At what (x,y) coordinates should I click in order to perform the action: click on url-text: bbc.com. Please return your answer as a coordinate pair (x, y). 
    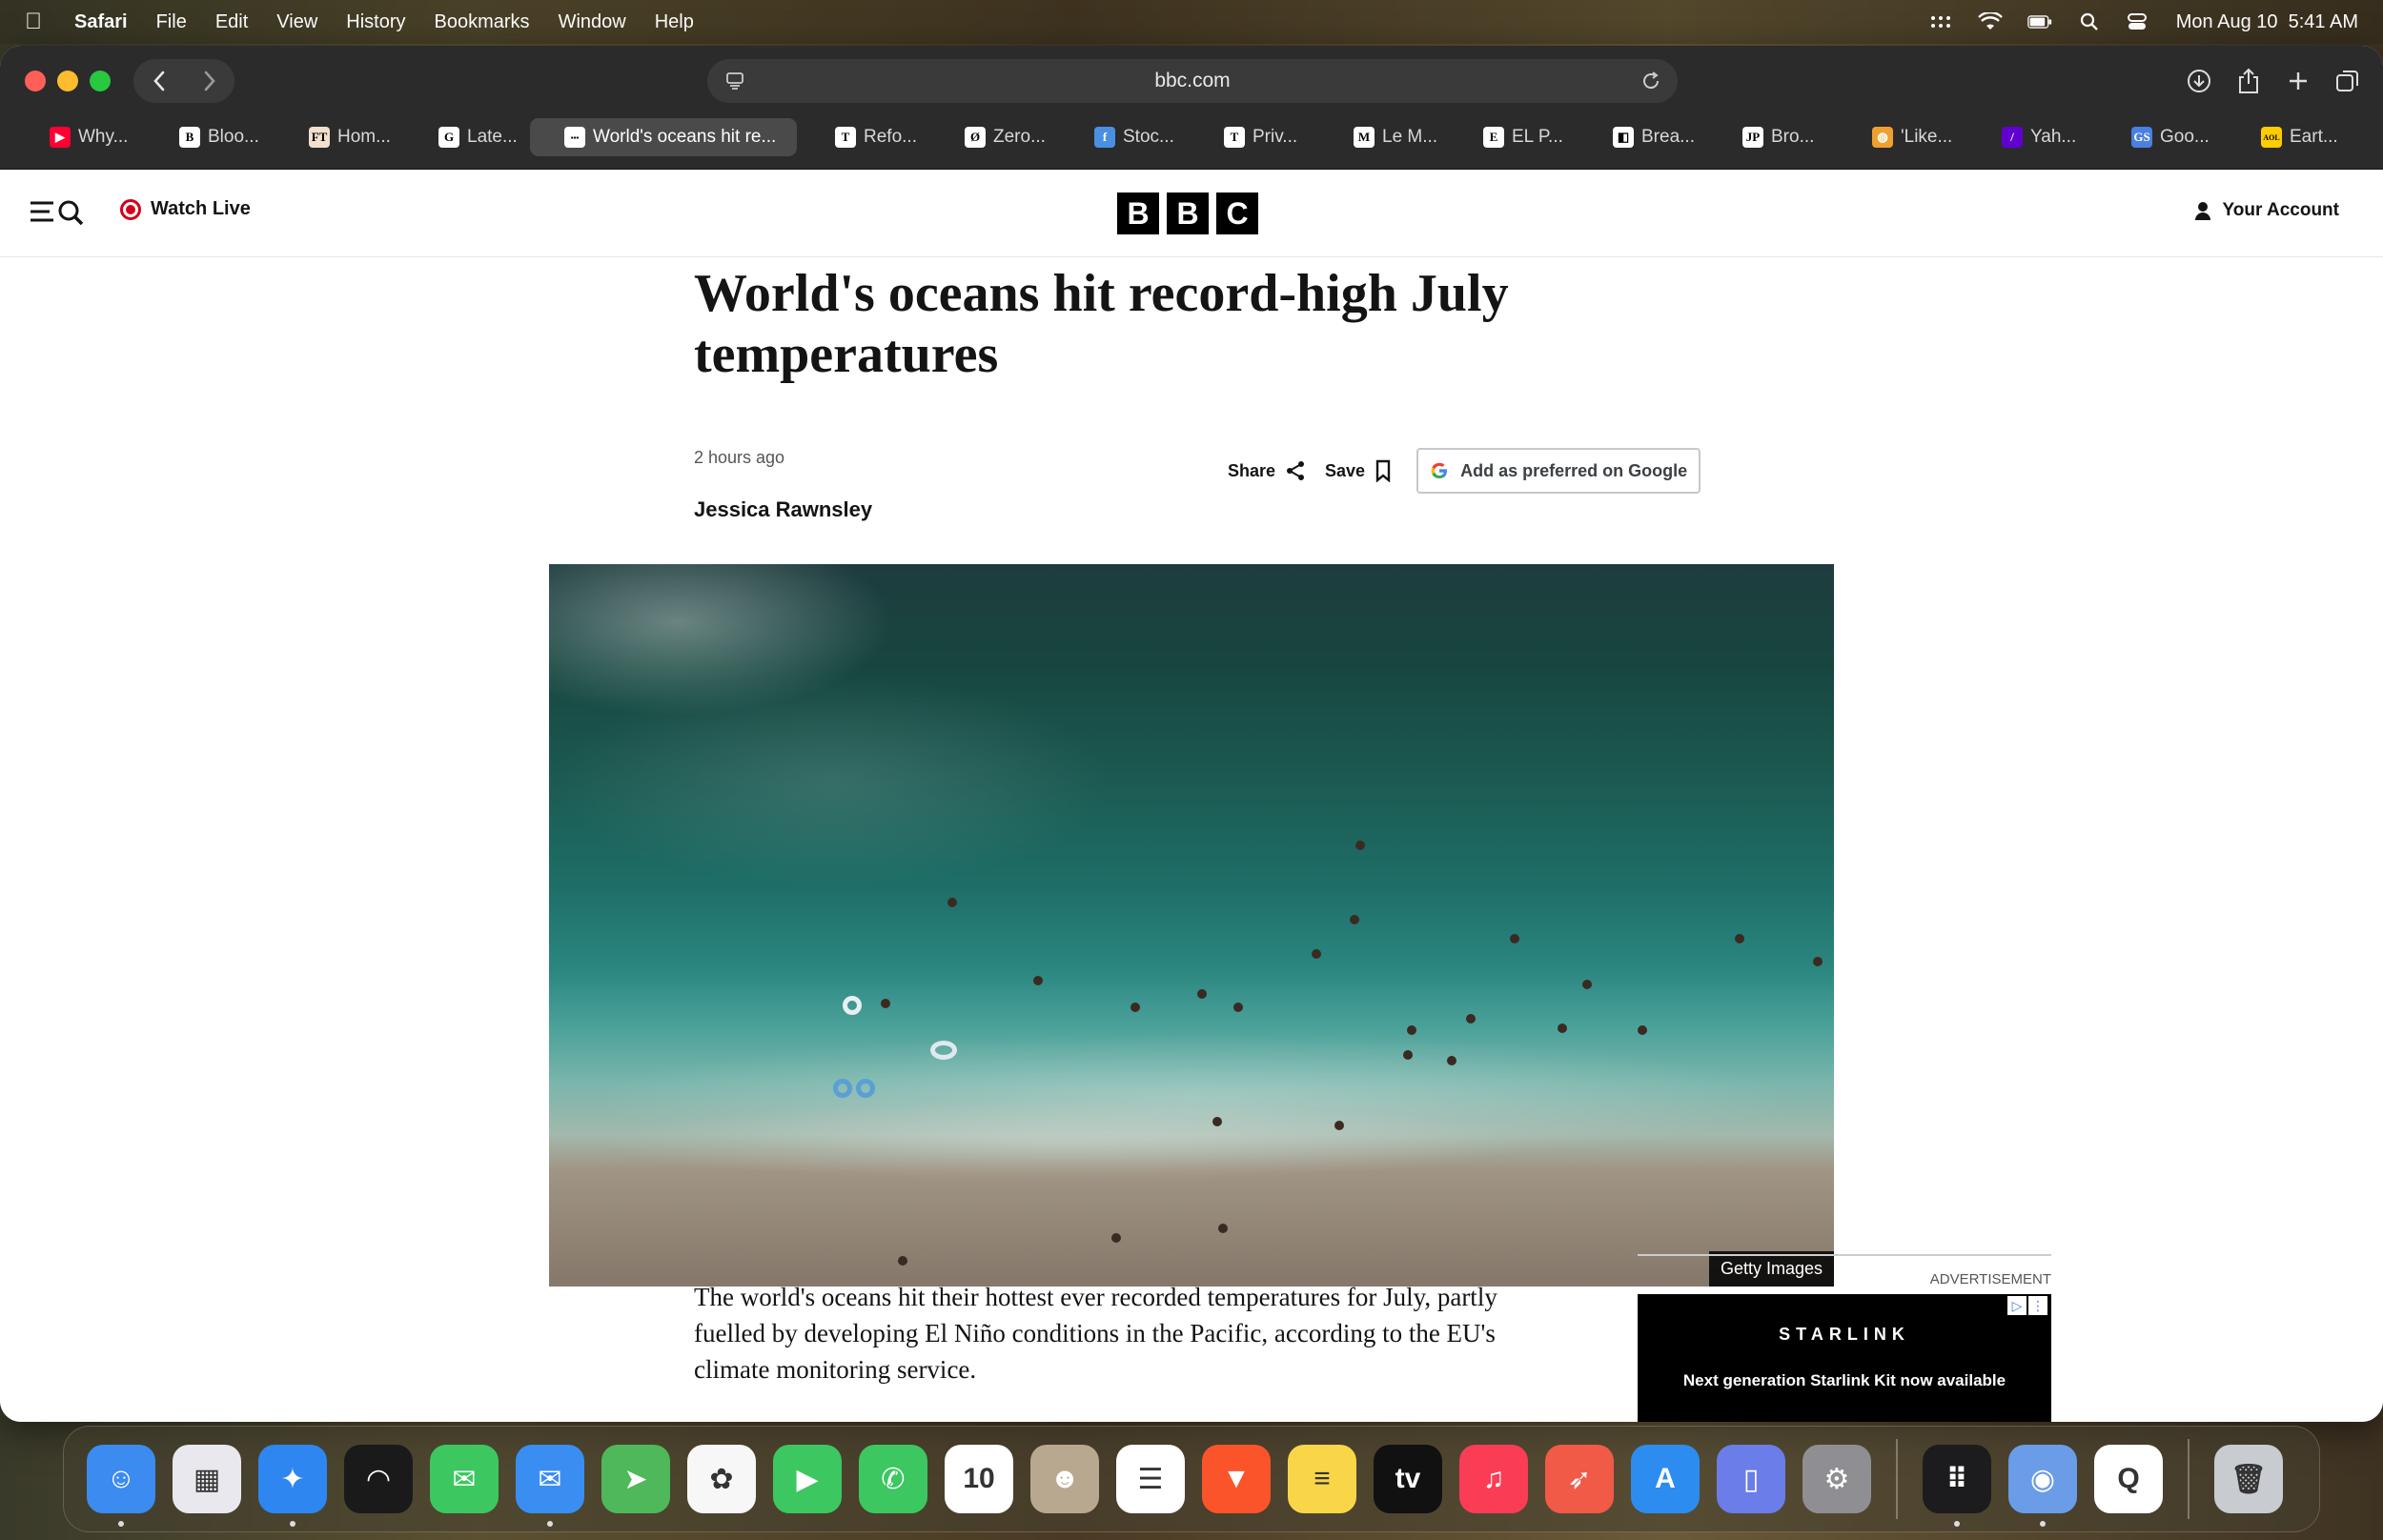
    Looking at the image, I should click on (1192, 81).